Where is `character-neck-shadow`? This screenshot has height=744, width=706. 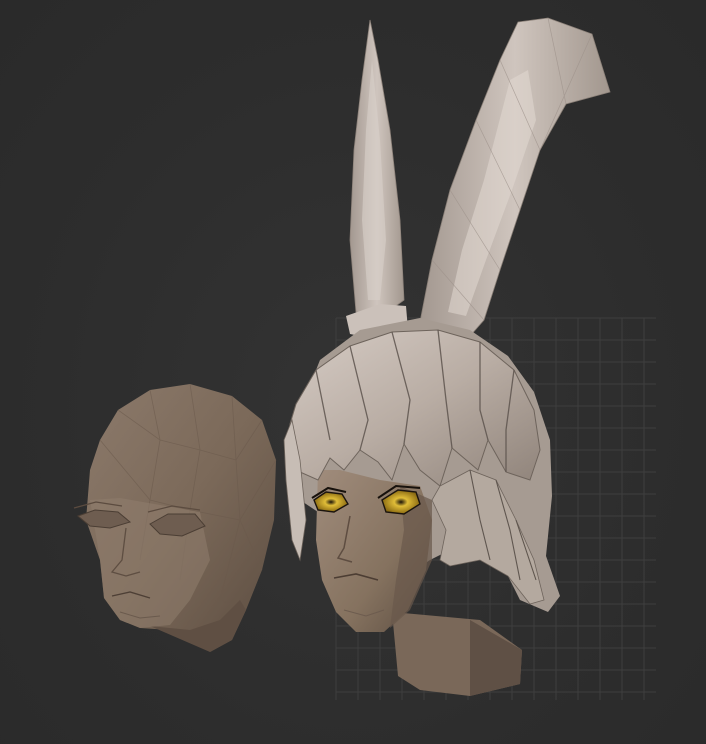 character-neck-shadow is located at coordinates (496, 658).